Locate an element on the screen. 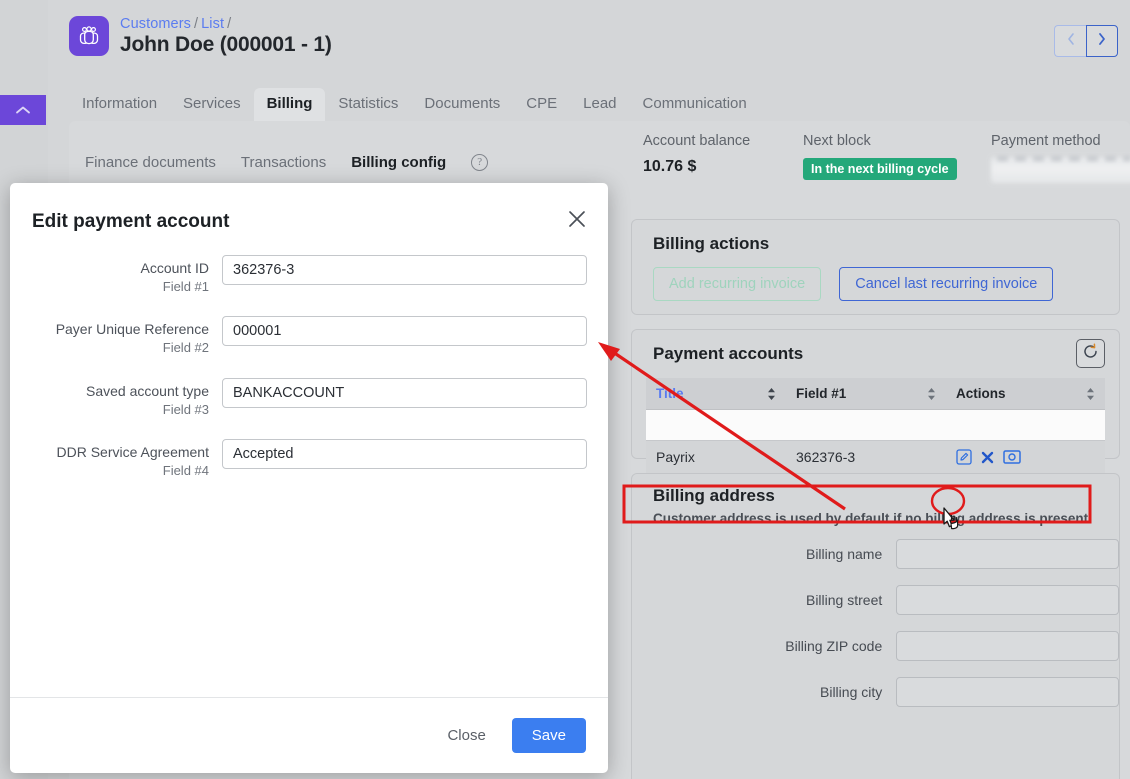 The width and height of the screenshot is (1130, 779). field-row-saved-account-type: Saved account type Field #3 is located at coordinates (309, 397).